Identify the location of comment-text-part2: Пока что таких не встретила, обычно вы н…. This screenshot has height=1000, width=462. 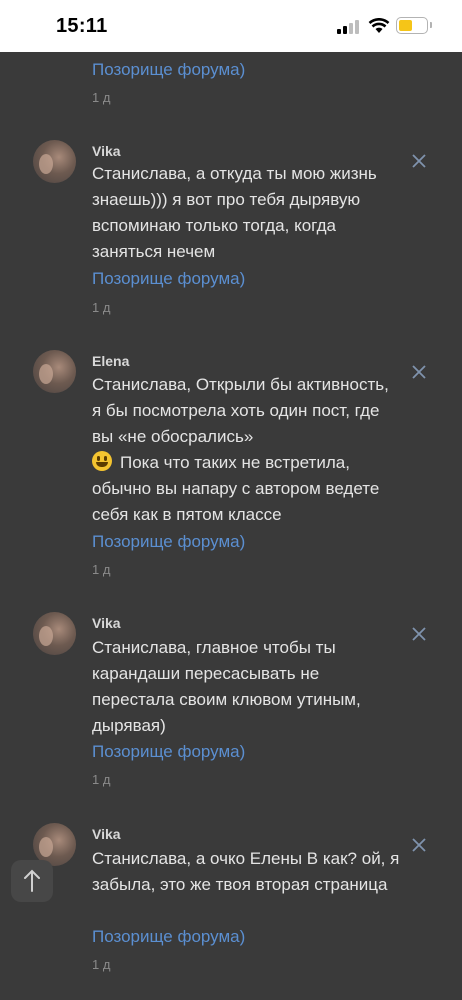
(236, 488).